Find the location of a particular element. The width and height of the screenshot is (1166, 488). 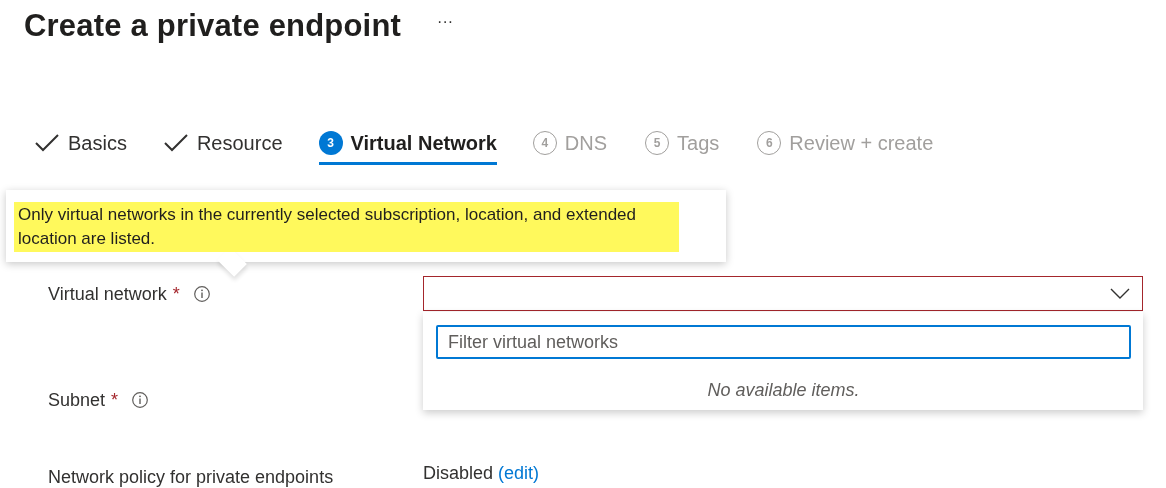

dropdown-field is located at coordinates (783, 293).